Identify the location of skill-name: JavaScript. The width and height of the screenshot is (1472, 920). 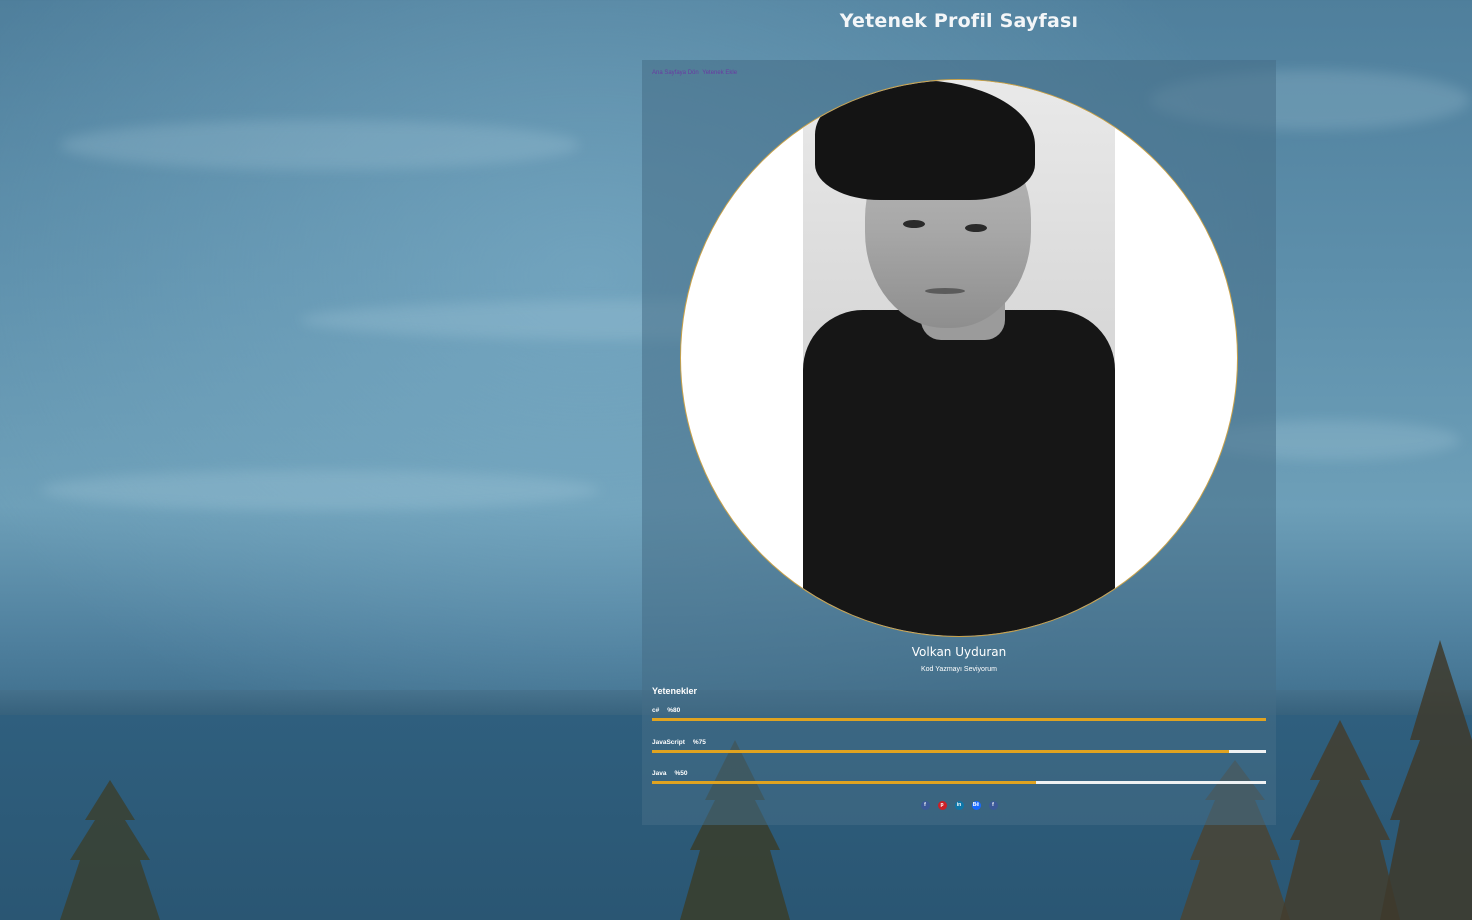
(668, 742).